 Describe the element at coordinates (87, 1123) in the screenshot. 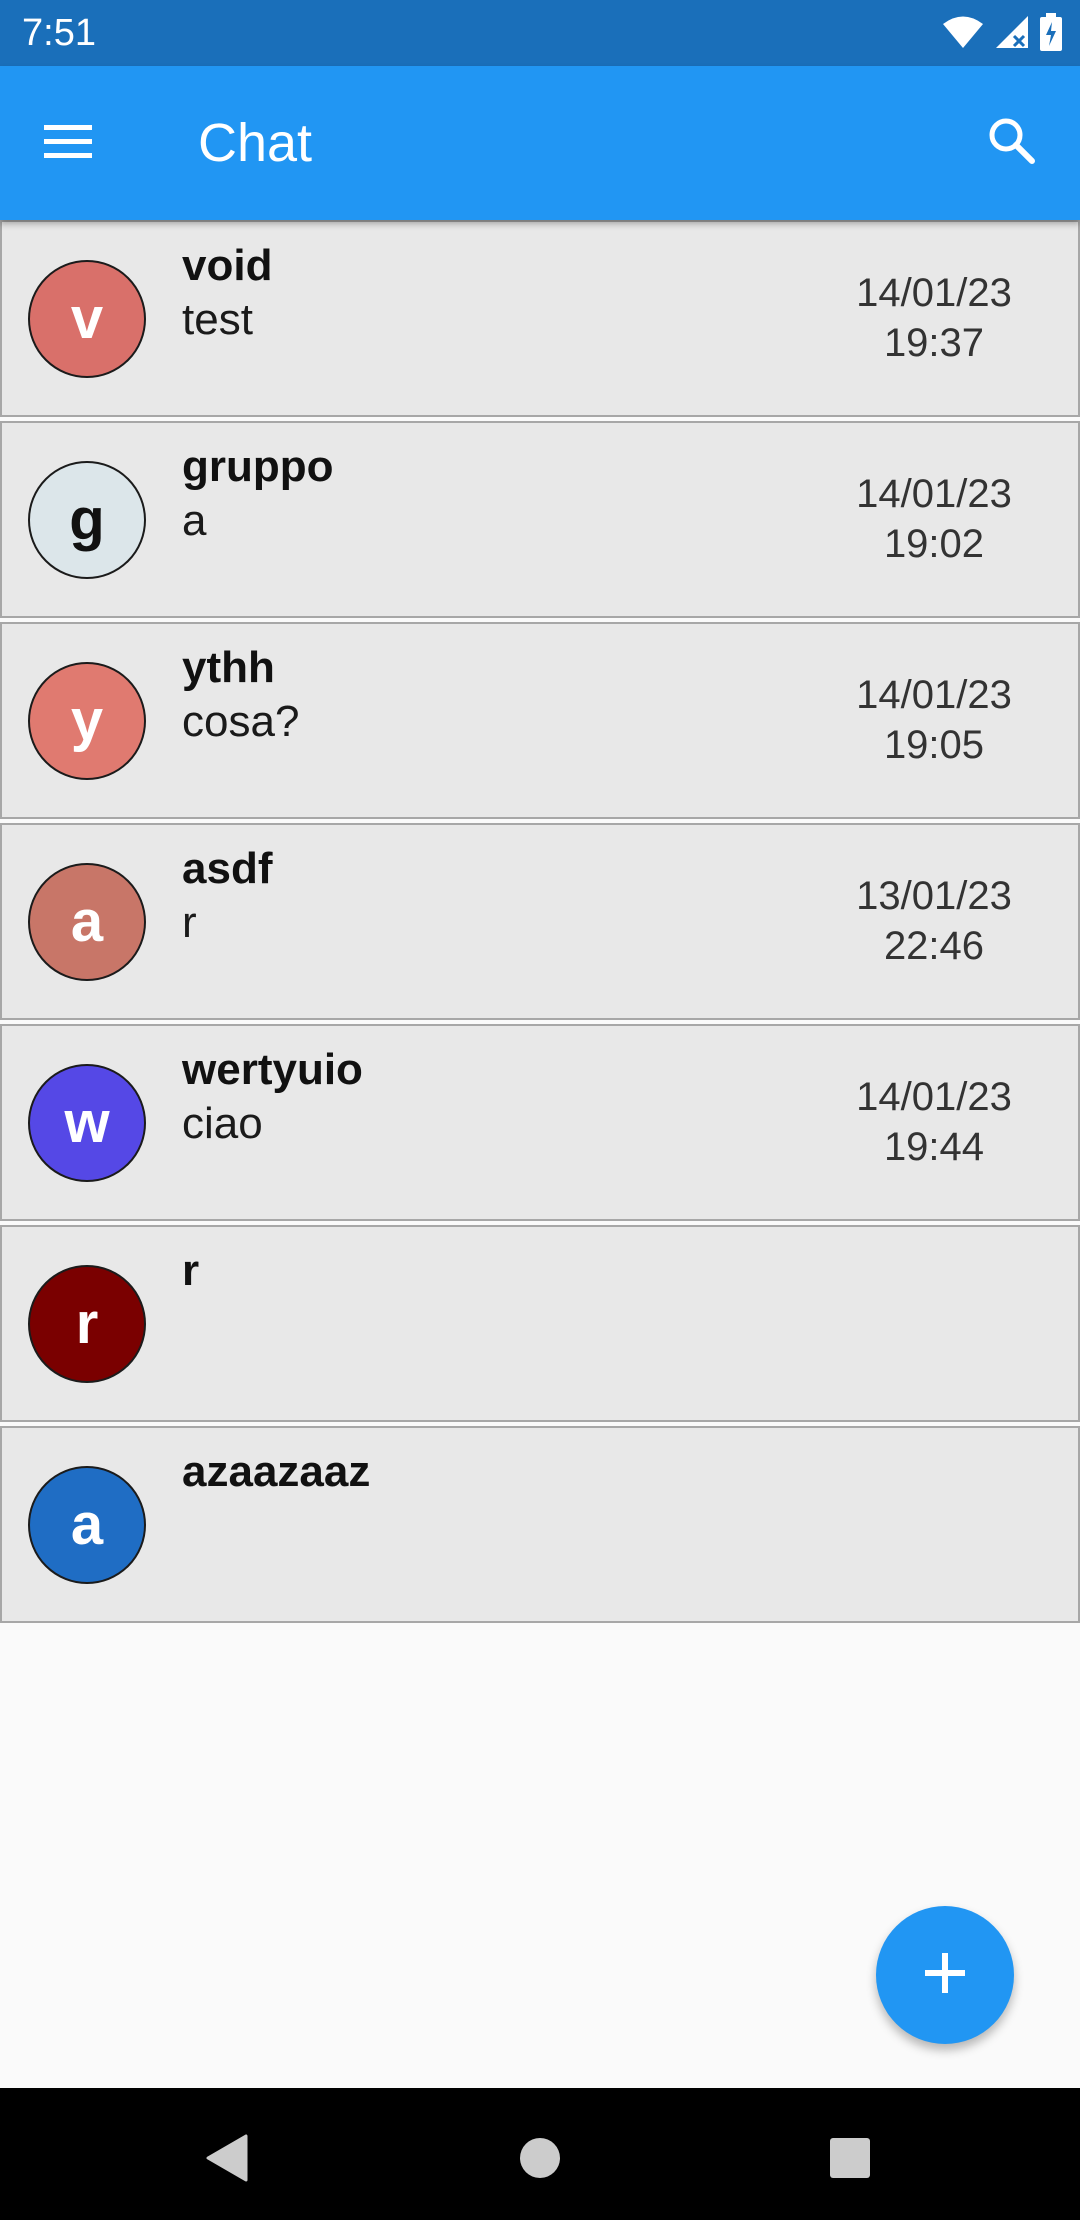

I see `avatar: w` at that location.